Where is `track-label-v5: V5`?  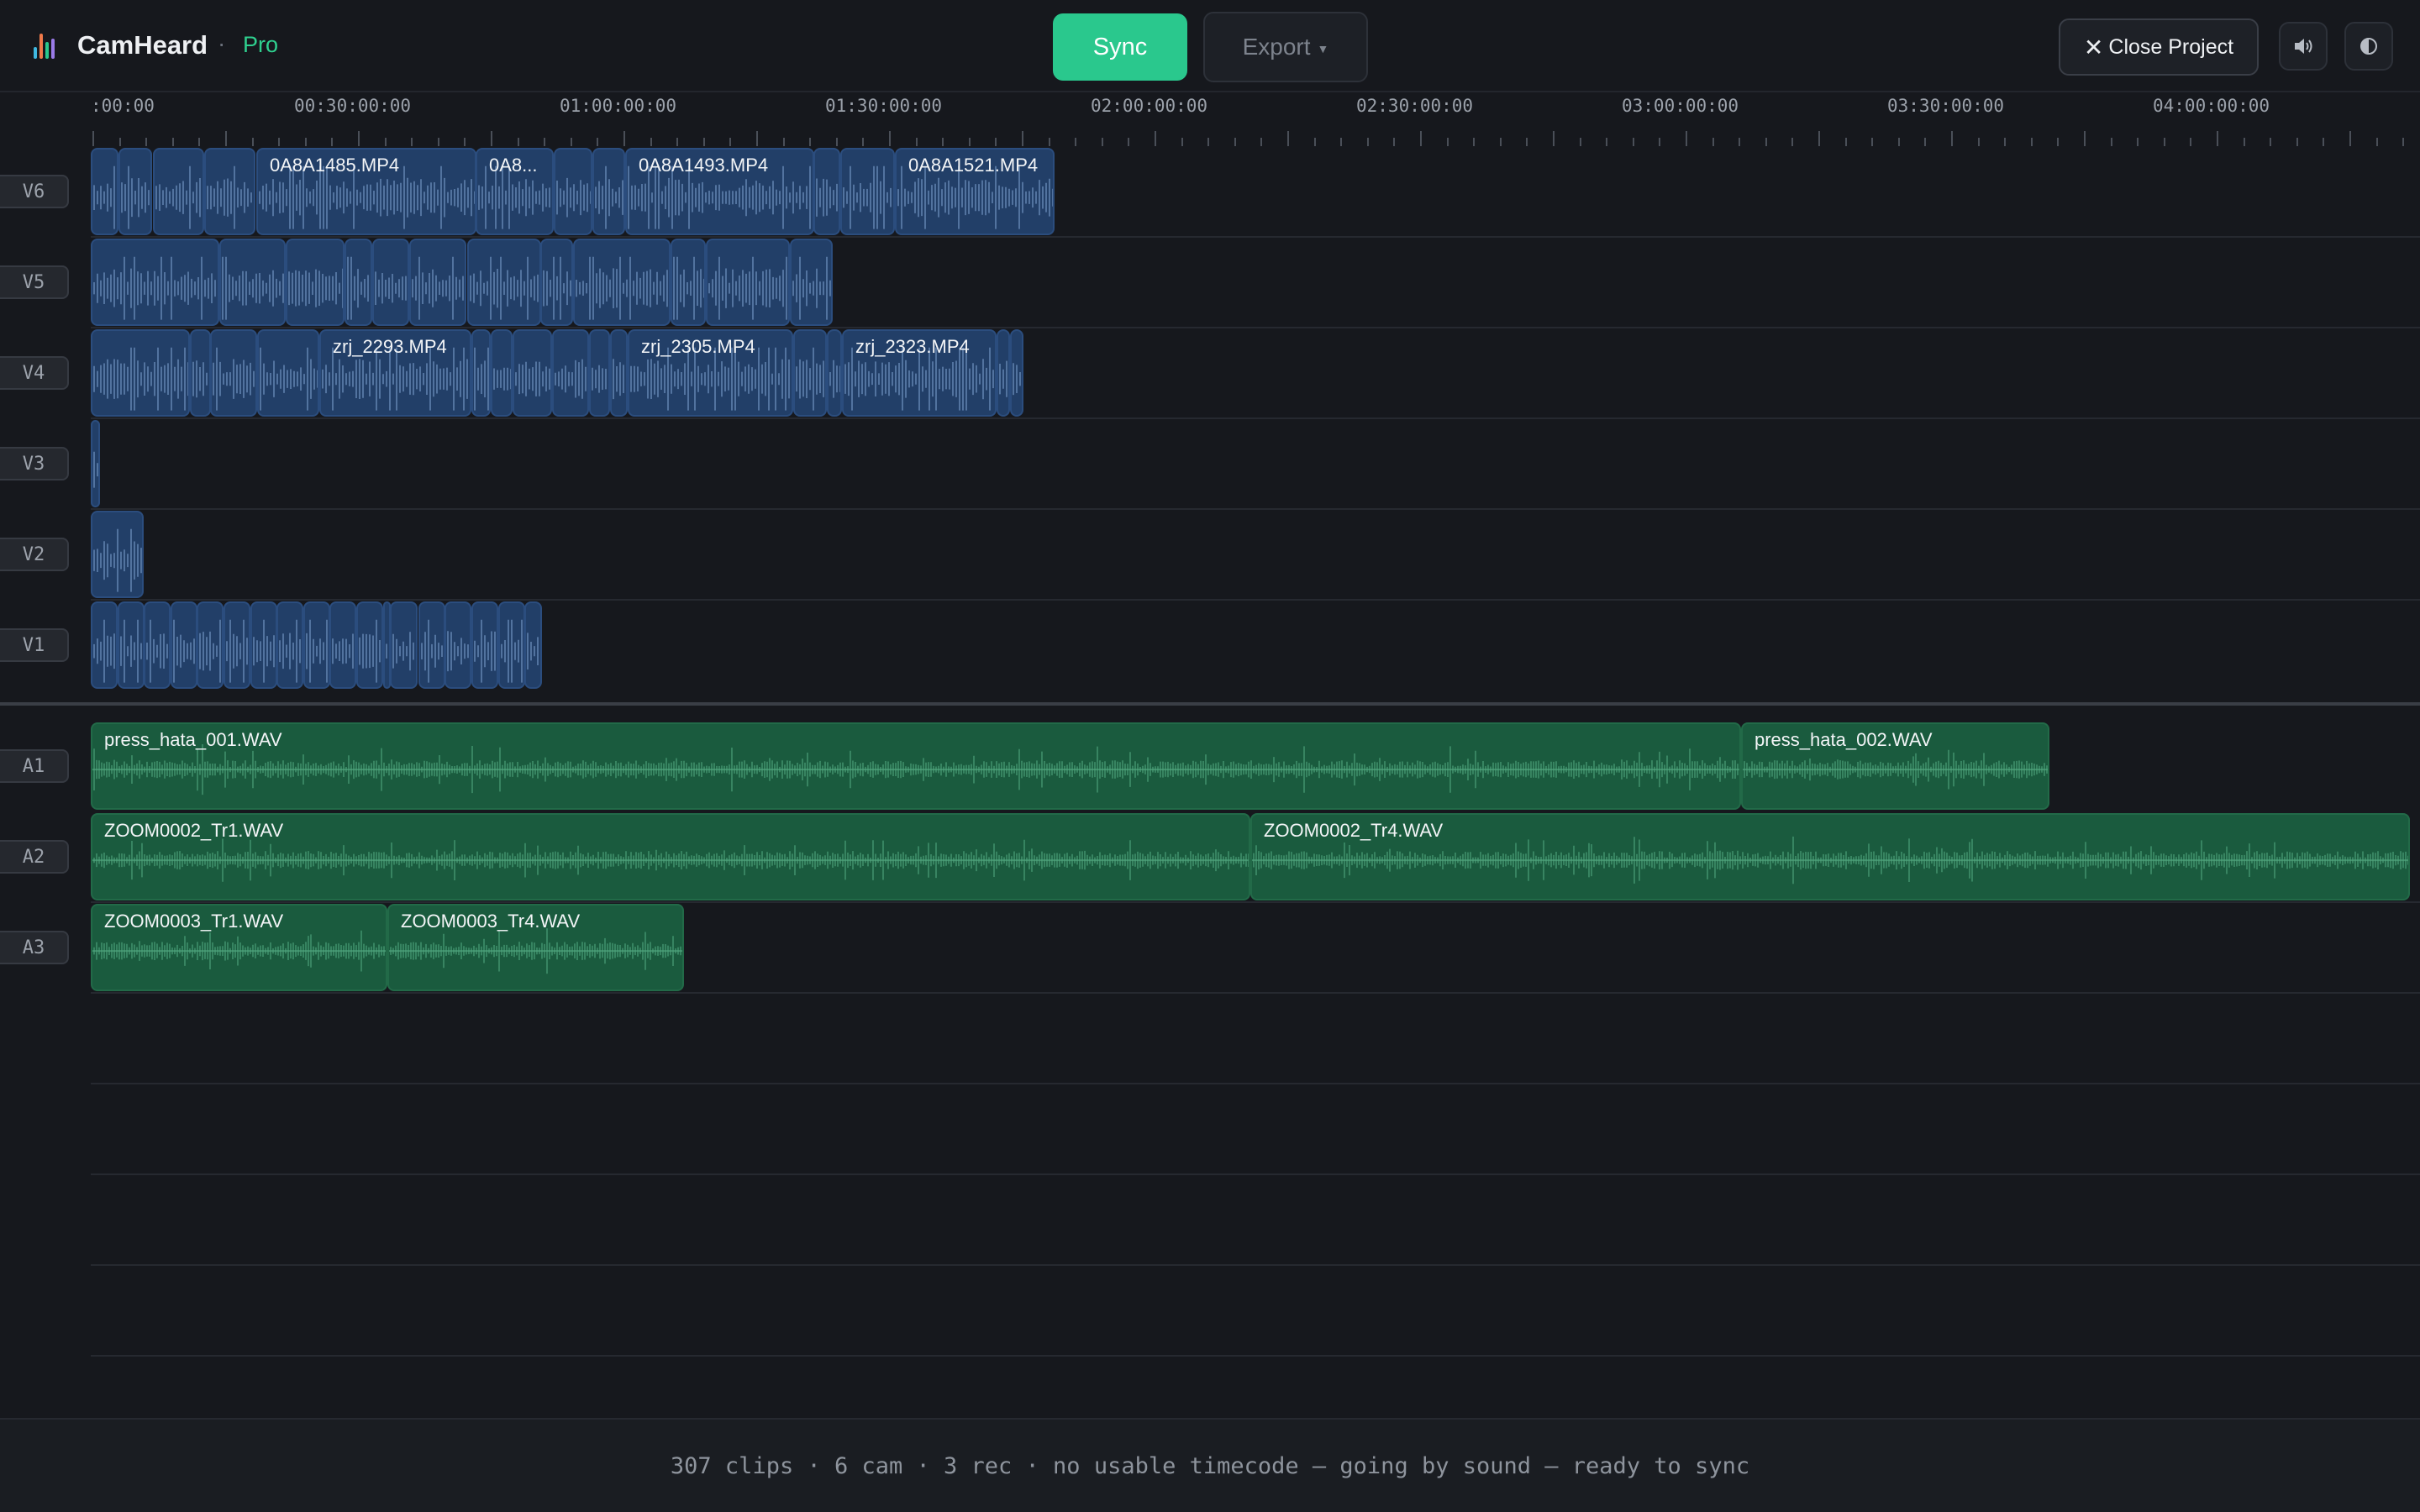 track-label-v5: V5 is located at coordinates (34, 282).